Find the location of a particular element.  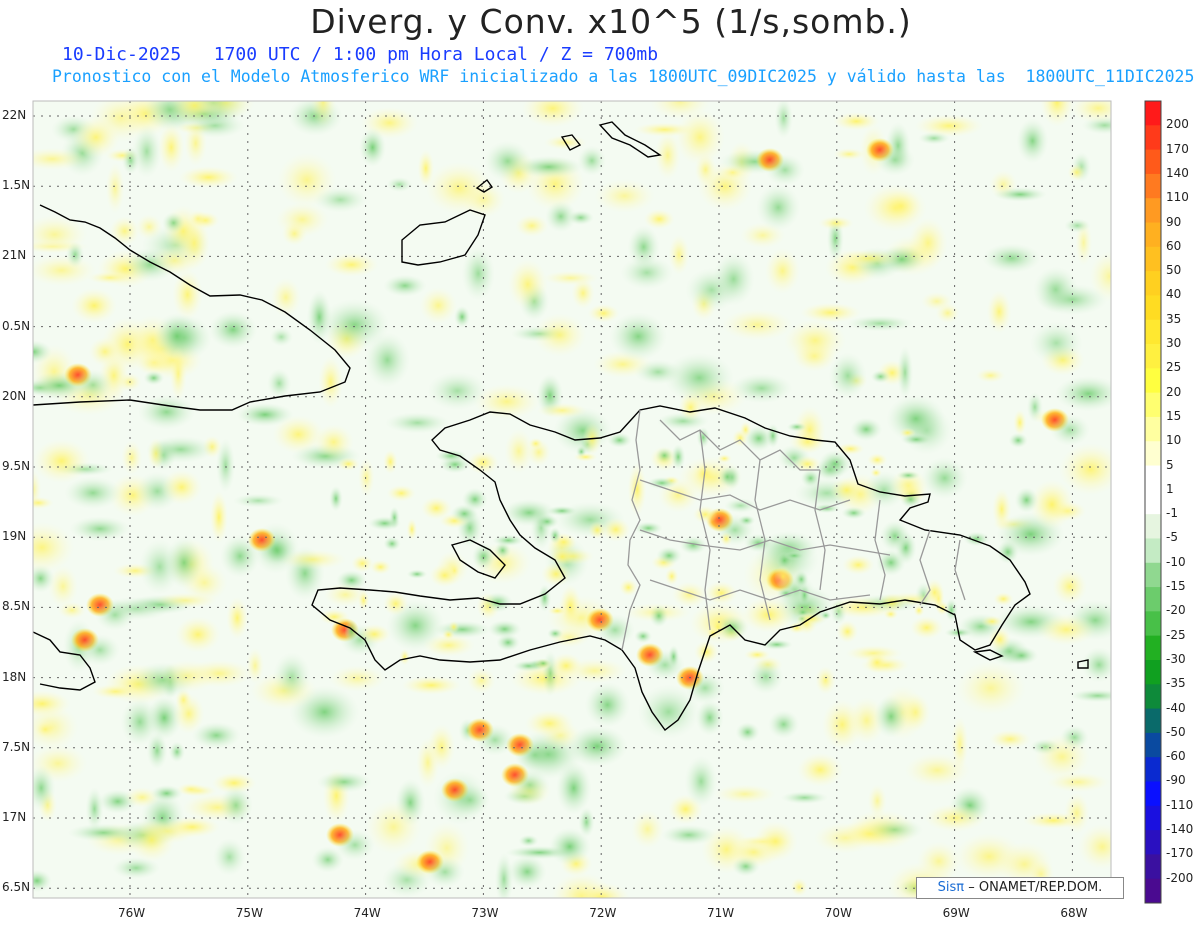

credit-box: Sisπ – ONAMET/REP.DOM. is located at coordinates (1020, 888).